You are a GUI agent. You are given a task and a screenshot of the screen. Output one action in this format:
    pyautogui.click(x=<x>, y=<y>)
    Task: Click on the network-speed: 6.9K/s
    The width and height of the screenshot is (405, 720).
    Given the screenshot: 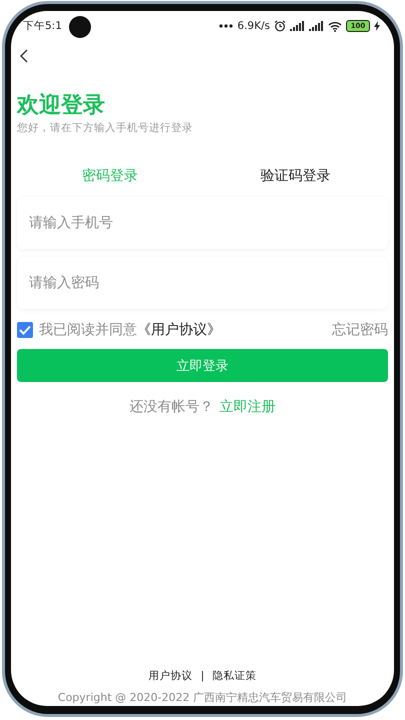 What is the action you would take?
    pyautogui.click(x=253, y=26)
    